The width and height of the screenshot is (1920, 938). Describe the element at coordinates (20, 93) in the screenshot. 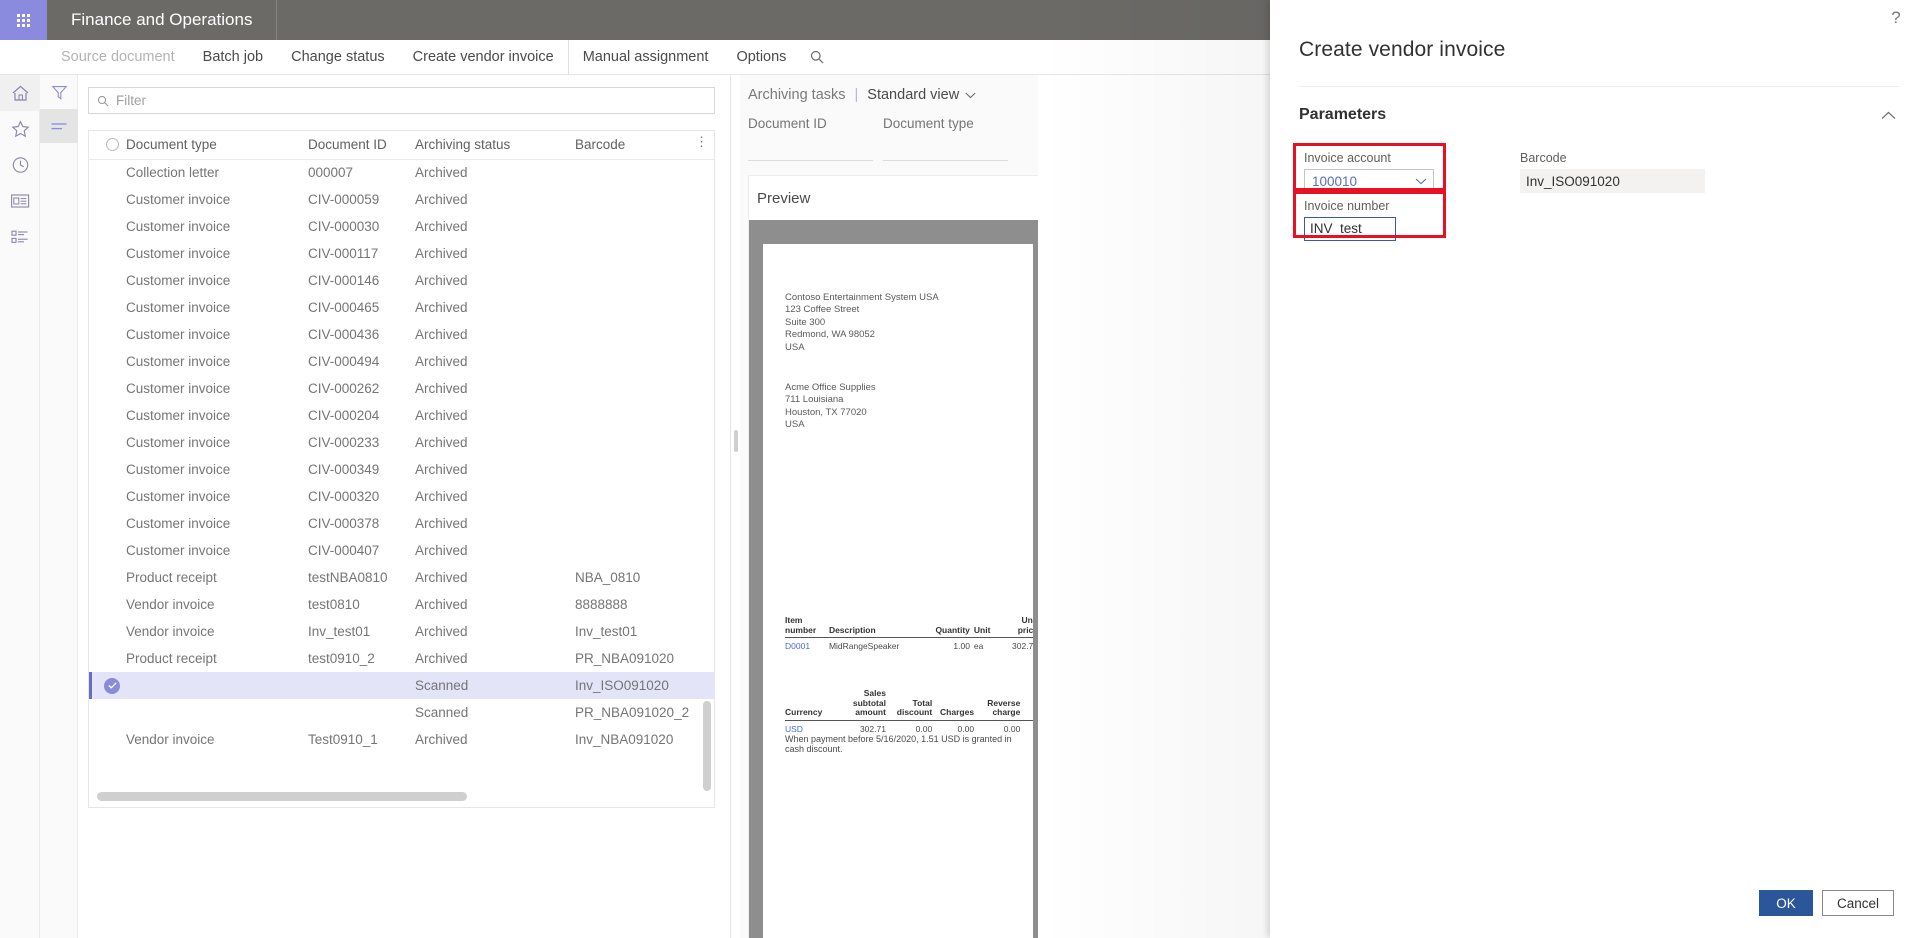

I see `sidebar-item-home` at that location.